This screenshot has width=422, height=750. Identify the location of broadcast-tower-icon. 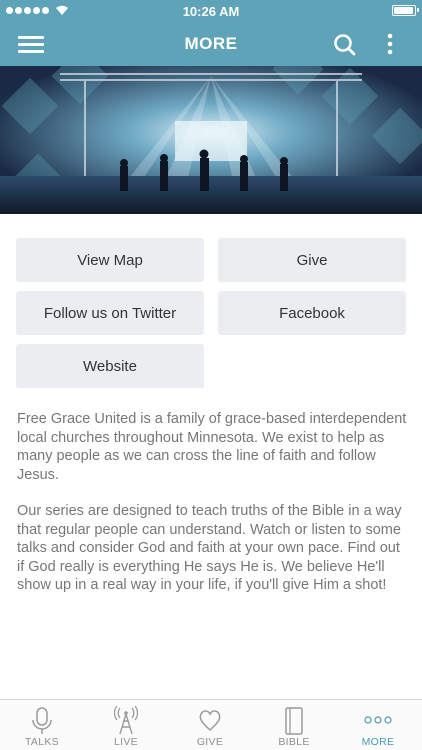
(126, 720).